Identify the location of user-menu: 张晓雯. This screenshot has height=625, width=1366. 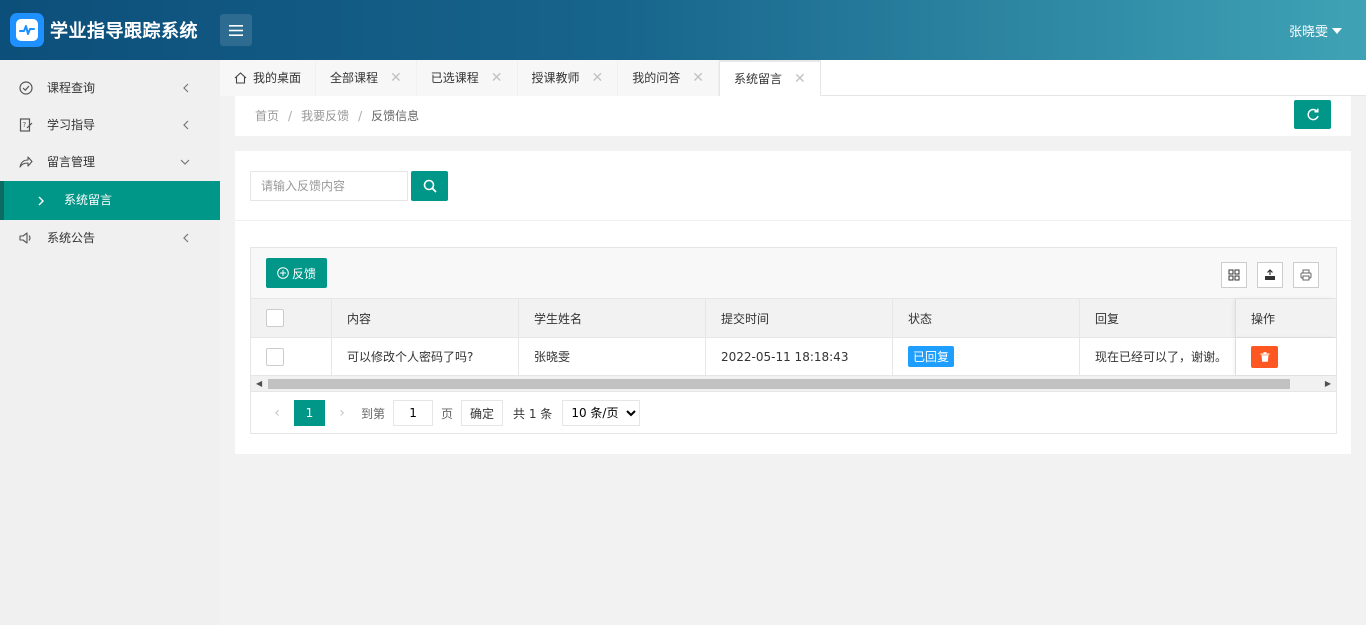
(1315, 30).